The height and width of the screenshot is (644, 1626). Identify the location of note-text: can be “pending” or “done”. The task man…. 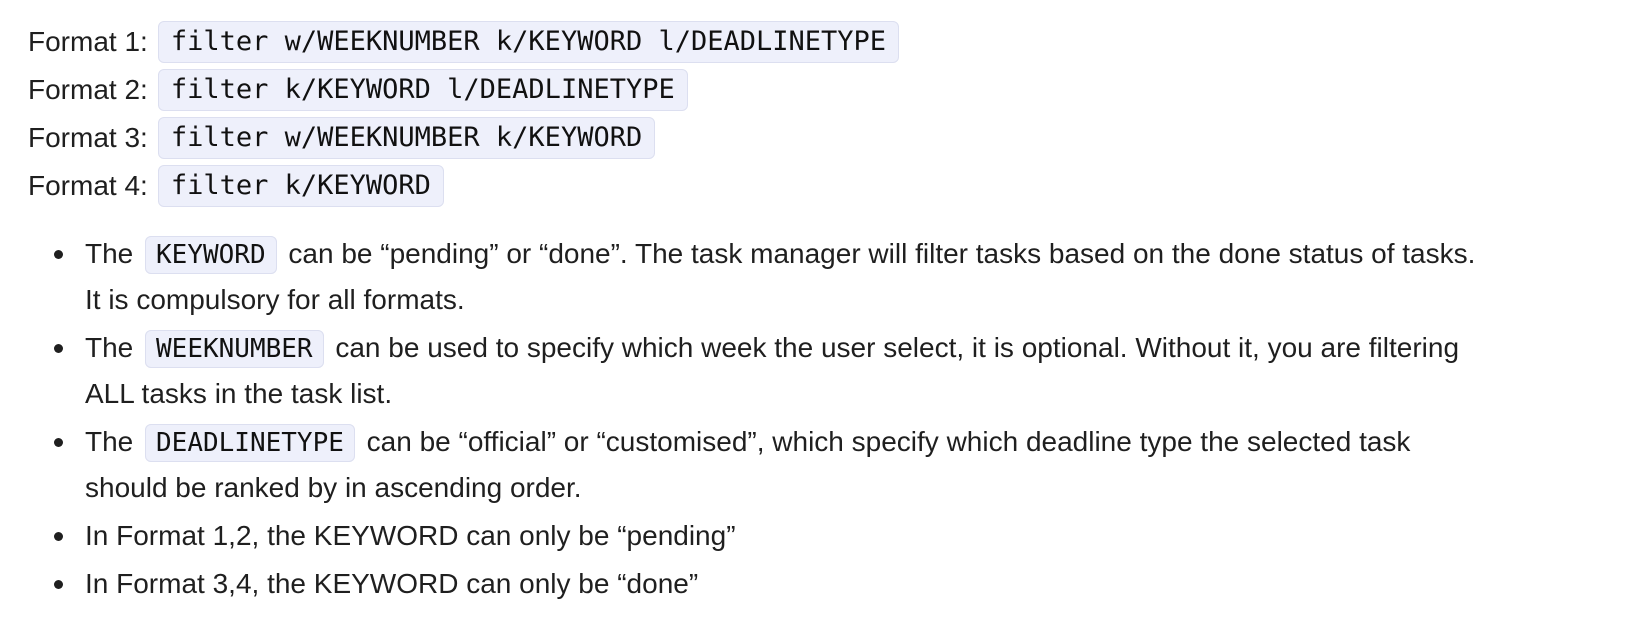
(780, 276).